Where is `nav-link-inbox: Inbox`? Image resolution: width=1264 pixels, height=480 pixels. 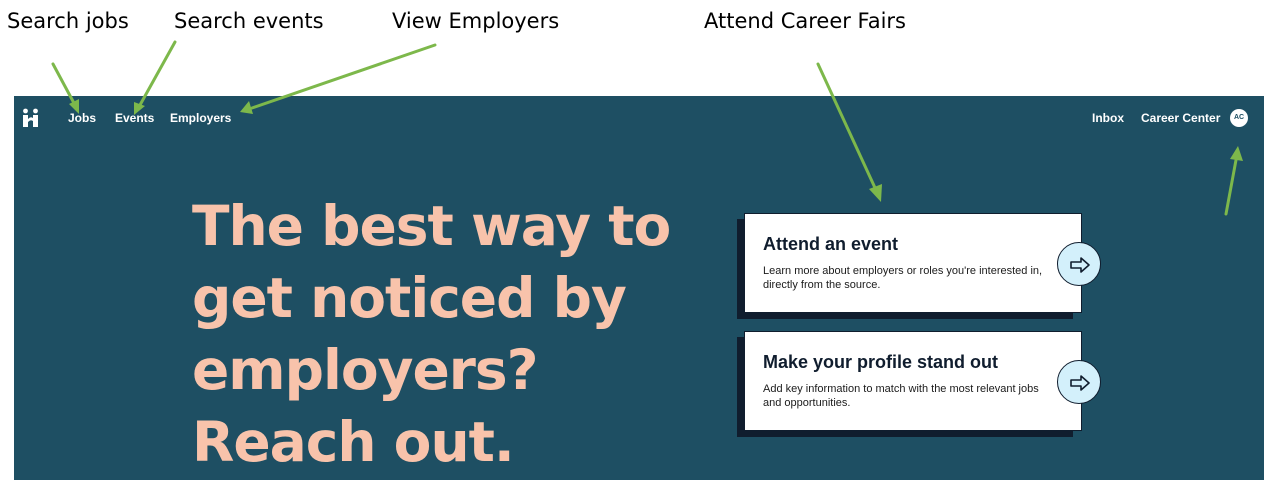 nav-link-inbox: Inbox is located at coordinates (1108, 118).